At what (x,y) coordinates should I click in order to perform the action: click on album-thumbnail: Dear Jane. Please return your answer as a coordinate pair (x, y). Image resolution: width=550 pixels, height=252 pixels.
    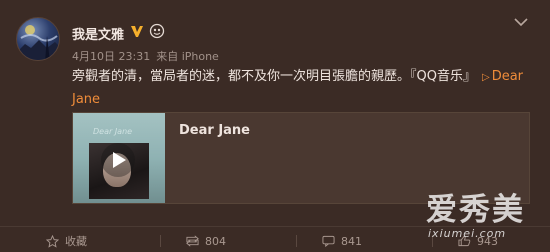
    Looking at the image, I should click on (119, 158).